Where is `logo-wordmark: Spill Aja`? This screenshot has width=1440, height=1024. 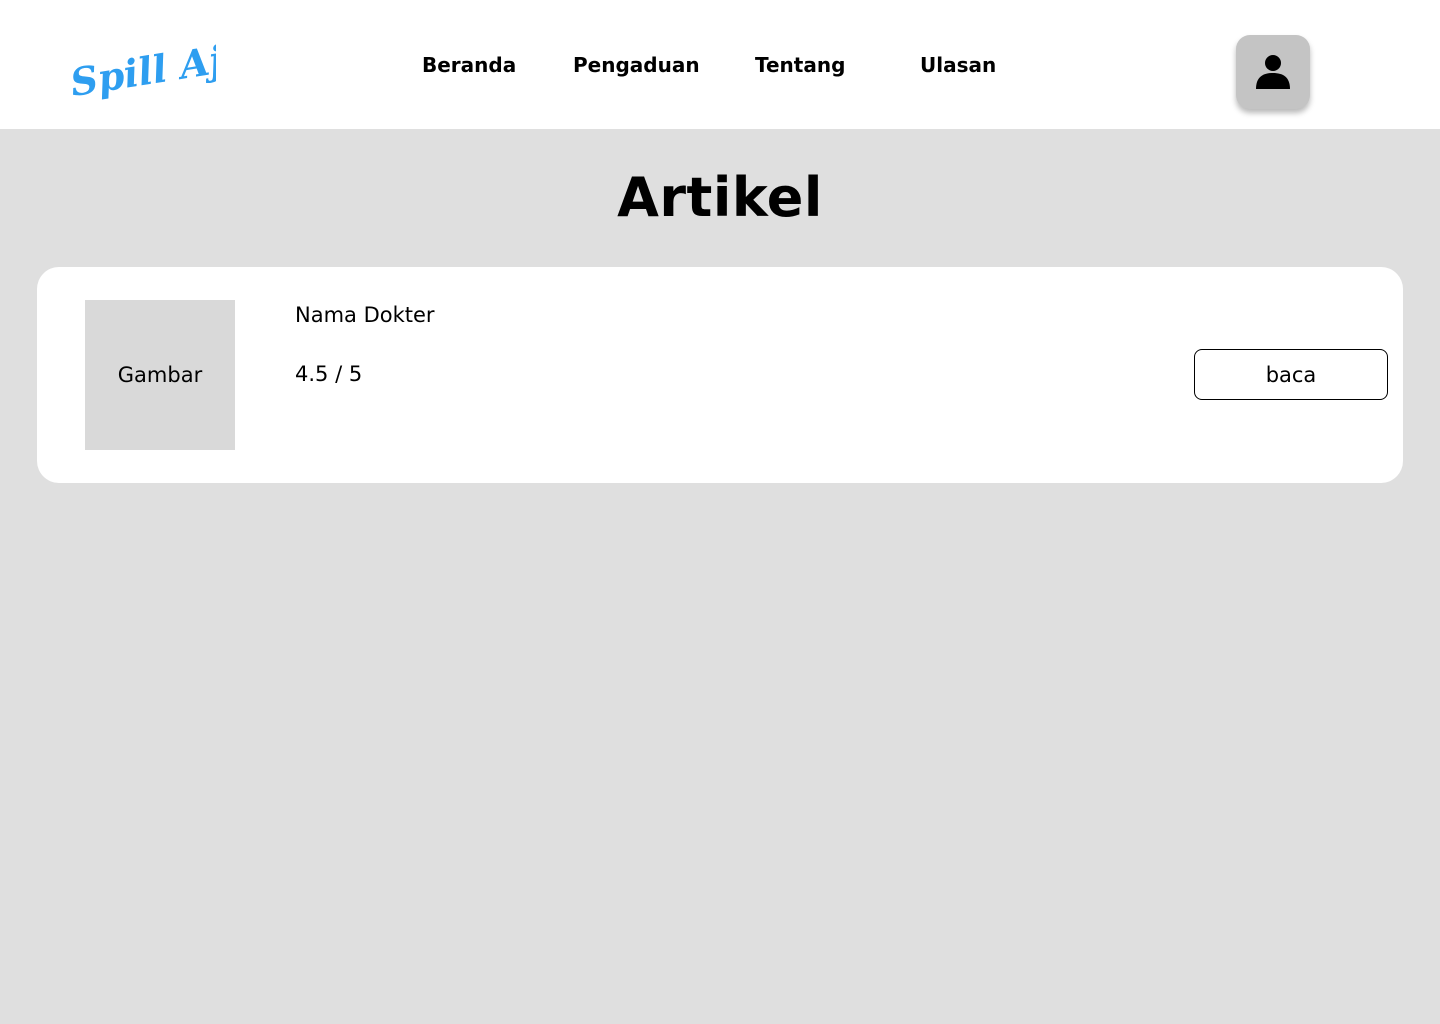
logo-wordmark: Spill Aja is located at coordinates (141, 69).